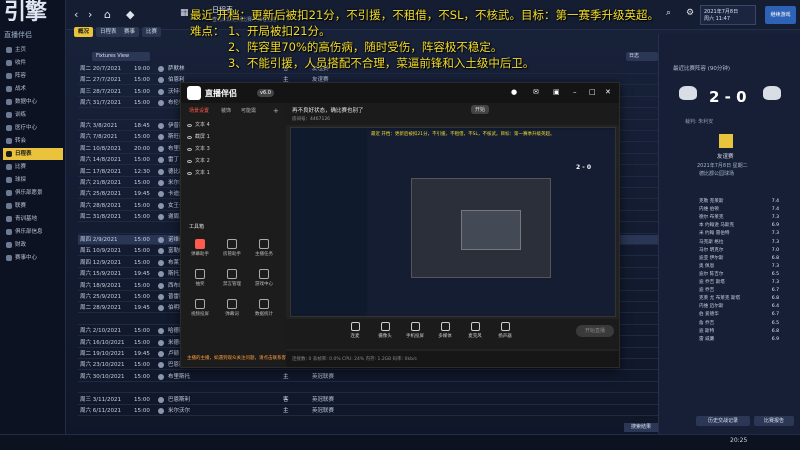  I want to click on sidebar-item: 收件, so click(33, 63).